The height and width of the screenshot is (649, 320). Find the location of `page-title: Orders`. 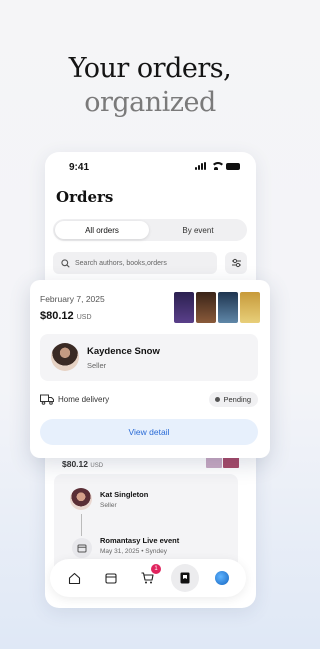

page-title: Orders is located at coordinates (85, 197).